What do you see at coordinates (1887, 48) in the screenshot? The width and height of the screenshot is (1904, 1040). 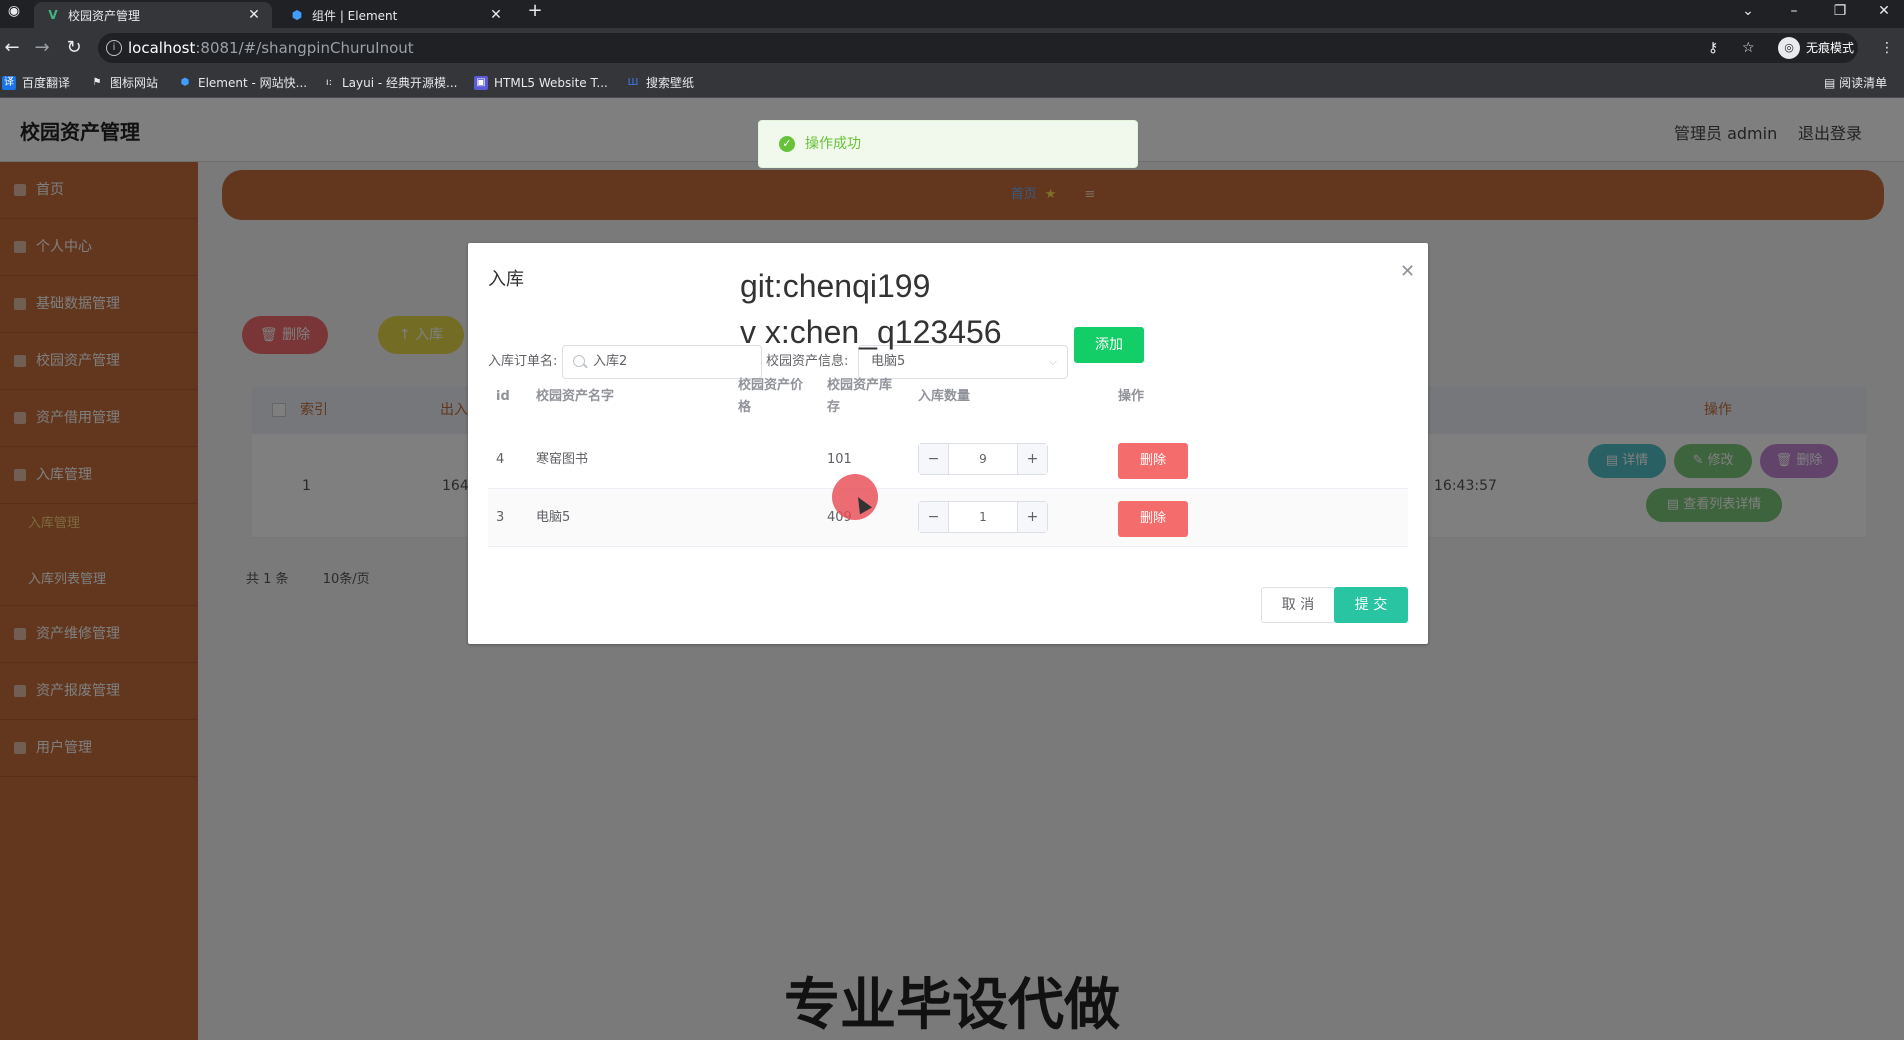 I see `browser-more-icon: ⋮` at bounding box center [1887, 48].